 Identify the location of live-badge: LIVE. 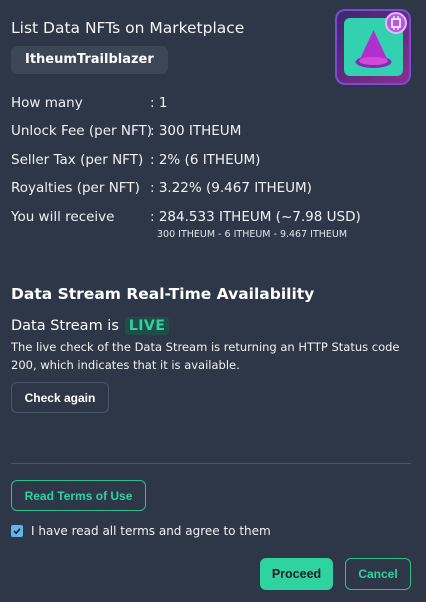
(147, 326).